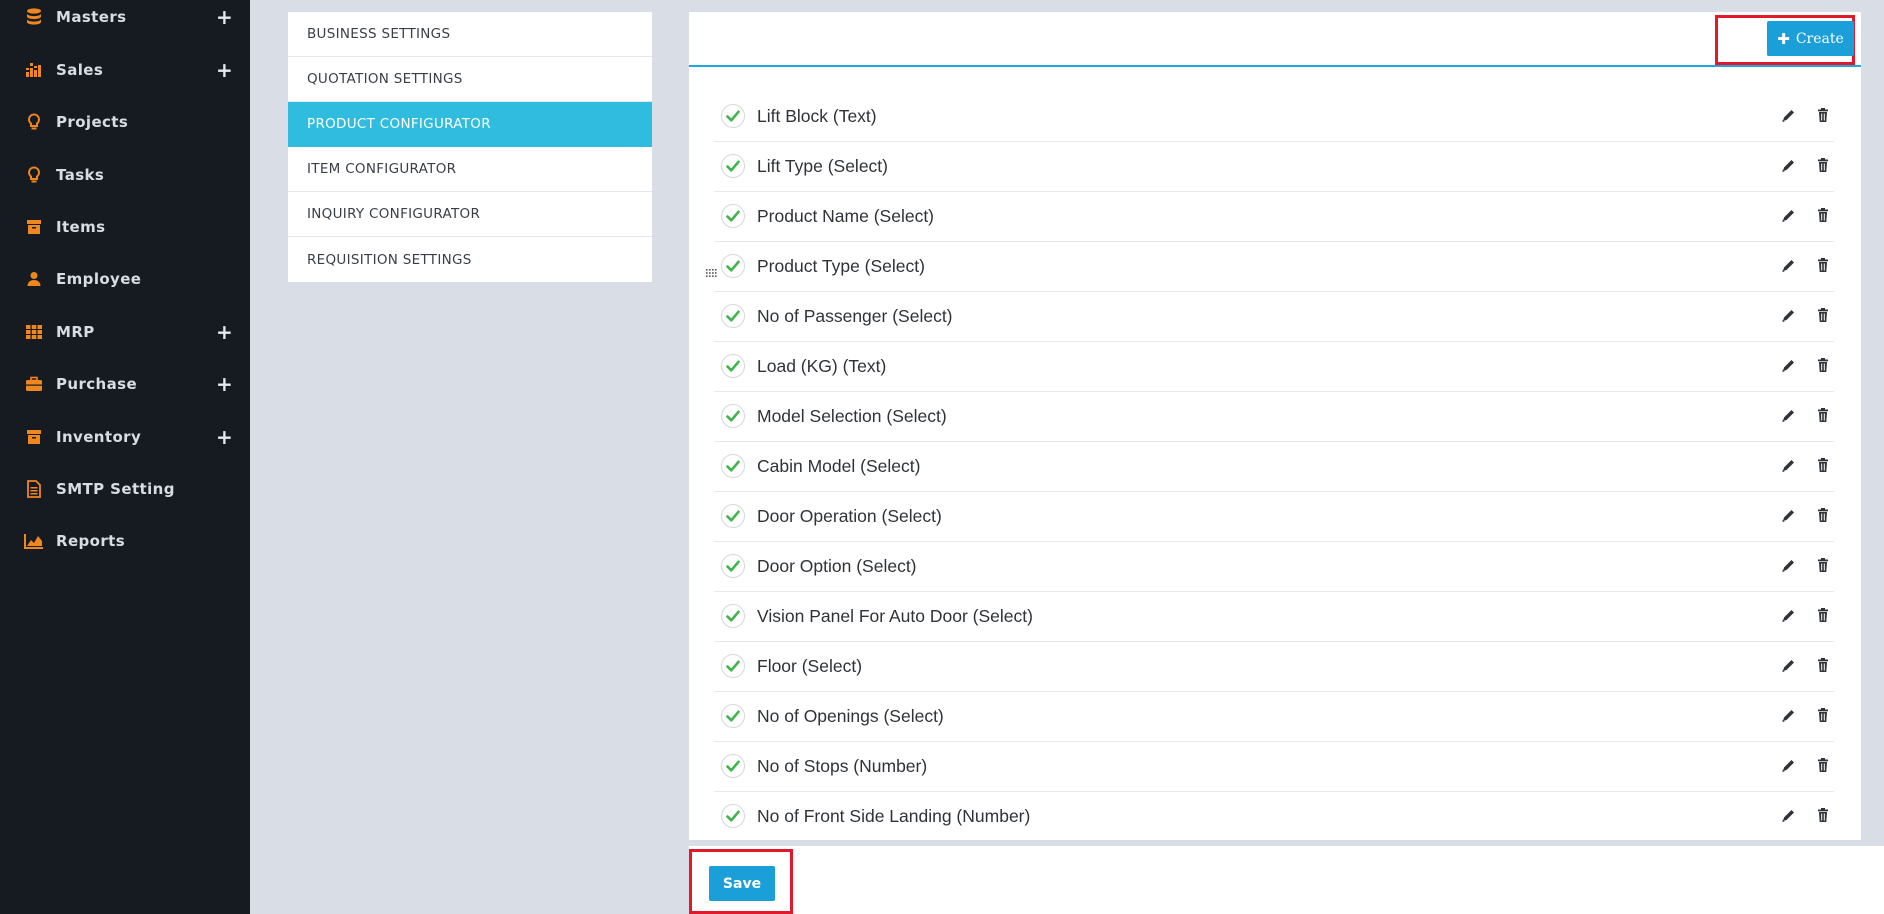 This screenshot has height=914, width=1884. I want to click on menu-item-product-configurator: PRODUCT CONFIGURATOR, so click(470, 124).